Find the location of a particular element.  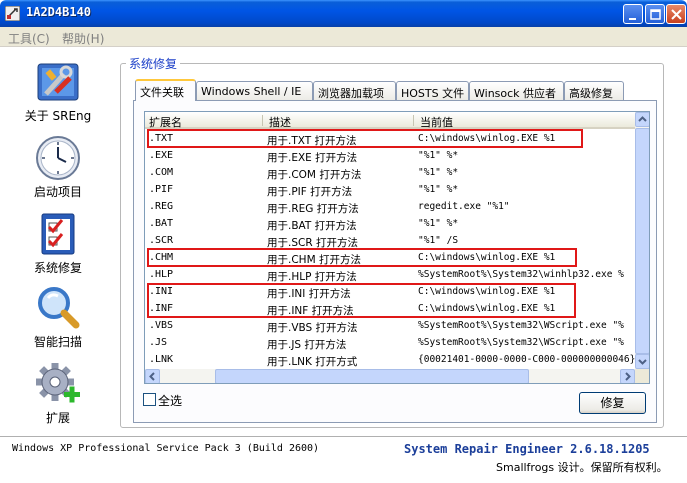

maximize-button is located at coordinates (655, 14).